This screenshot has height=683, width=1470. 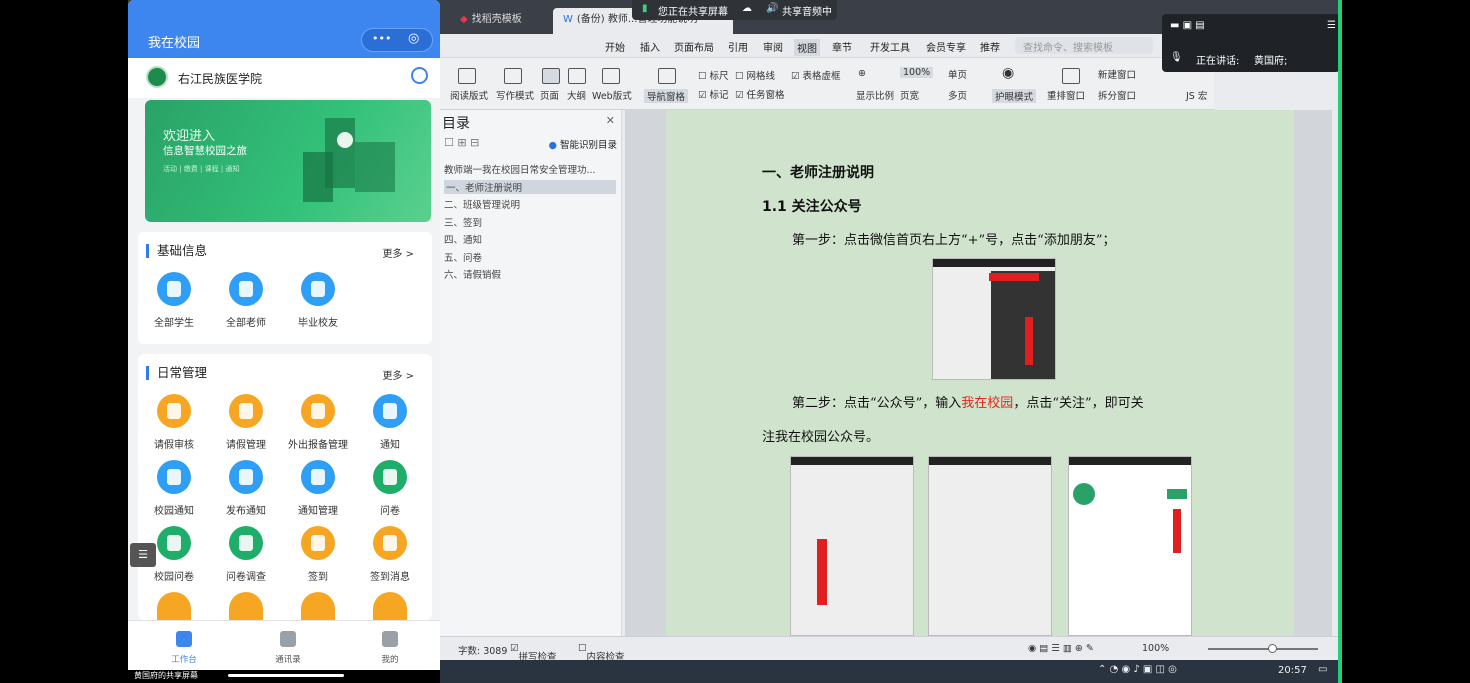 What do you see at coordinates (755, 75) in the screenshot?
I see `gridline-checkbox: ☐ 网格线` at bounding box center [755, 75].